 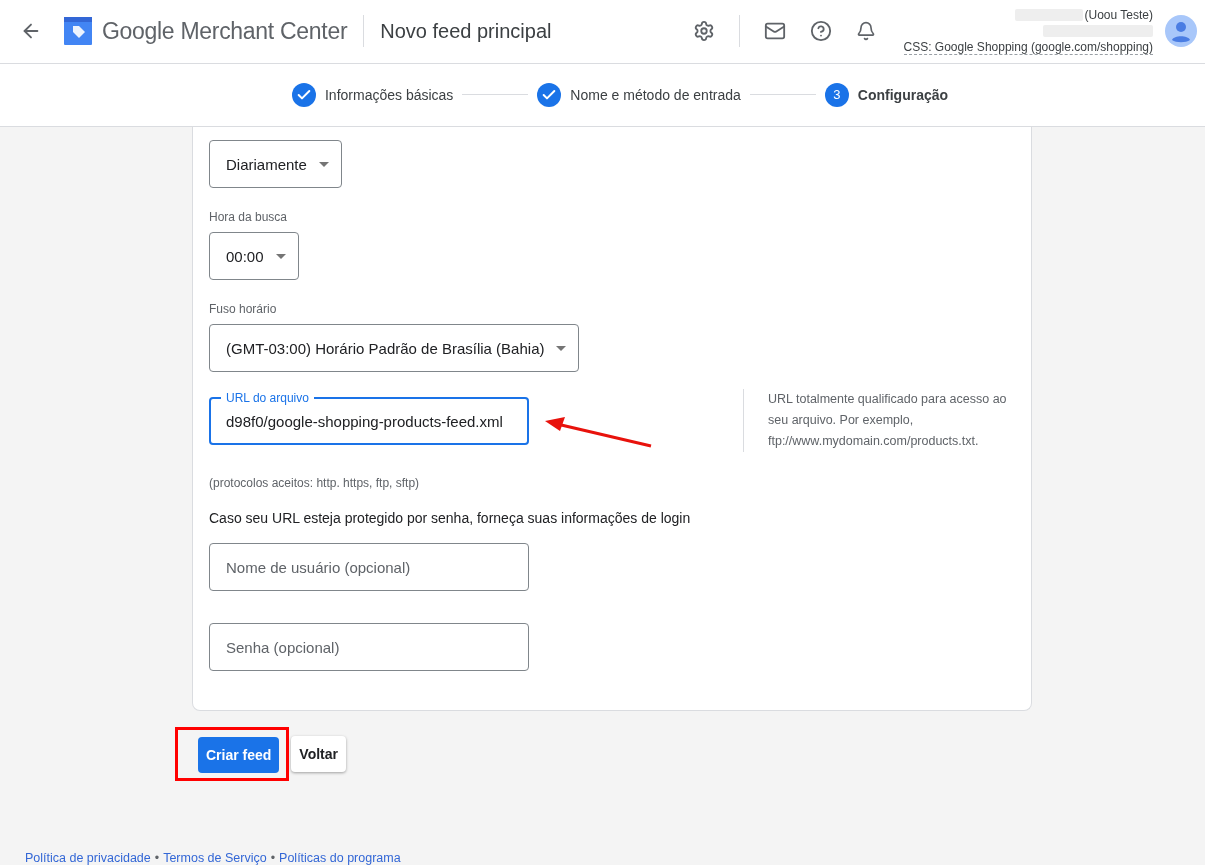 I want to click on url-input: d98f0/google-shopping-products-feed.xml, so click(x=369, y=421).